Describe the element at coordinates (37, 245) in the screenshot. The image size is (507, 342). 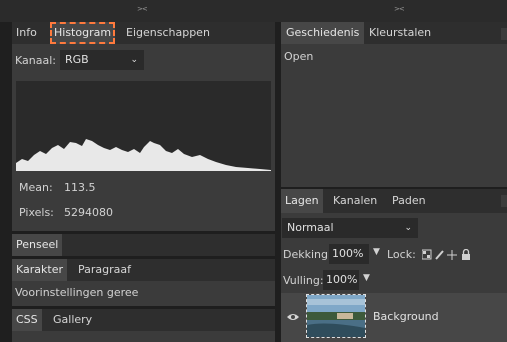
I see `tab-penseel: Penseel` at that location.